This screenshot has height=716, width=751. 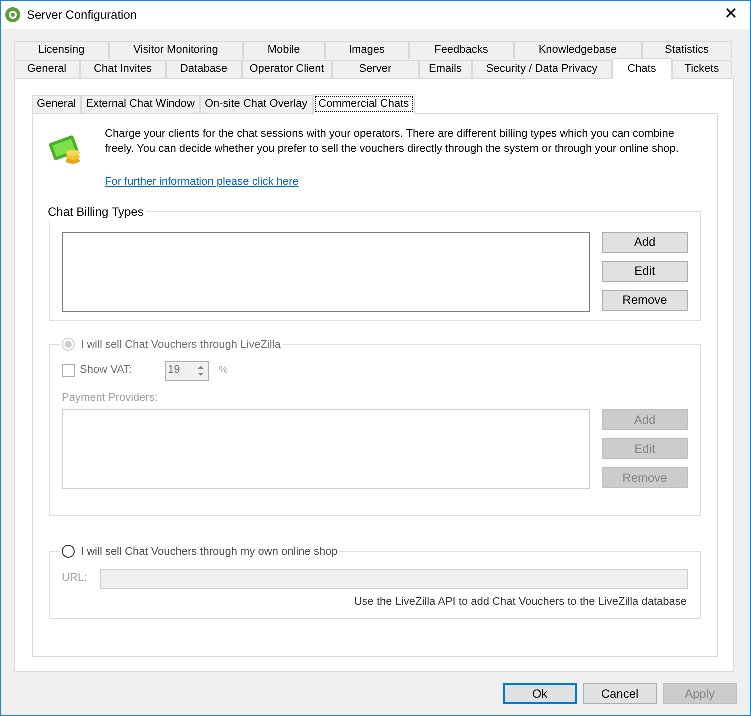 What do you see at coordinates (520, 602) in the screenshot?
I see `api-note: Use the LiveZilla API to add Chat Vouchers to the LiveZilla database` at bounding box center [520, 602].